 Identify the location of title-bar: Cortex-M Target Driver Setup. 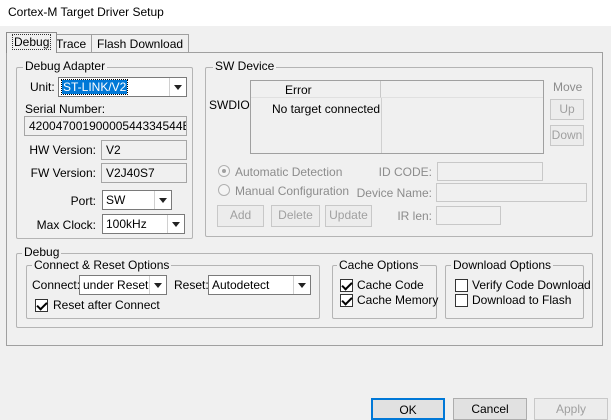
(305, 13).